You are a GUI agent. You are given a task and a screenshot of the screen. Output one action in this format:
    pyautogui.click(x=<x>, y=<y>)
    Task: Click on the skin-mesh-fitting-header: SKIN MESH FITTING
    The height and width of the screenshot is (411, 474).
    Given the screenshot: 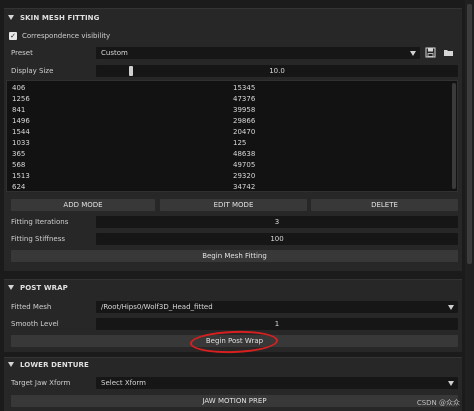 What is the action you would take?
    pyautogui.click(x=53, y=18)
    